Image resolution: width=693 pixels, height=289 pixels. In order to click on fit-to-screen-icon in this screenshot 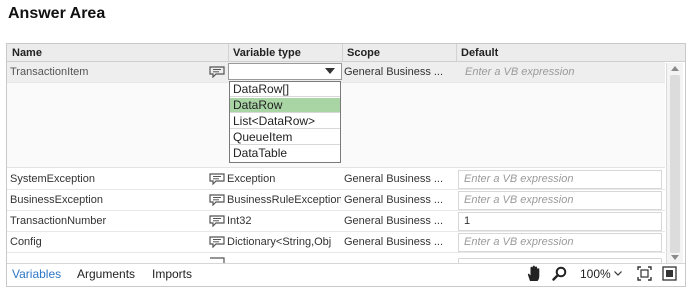, I will do `click(644, 273)`.